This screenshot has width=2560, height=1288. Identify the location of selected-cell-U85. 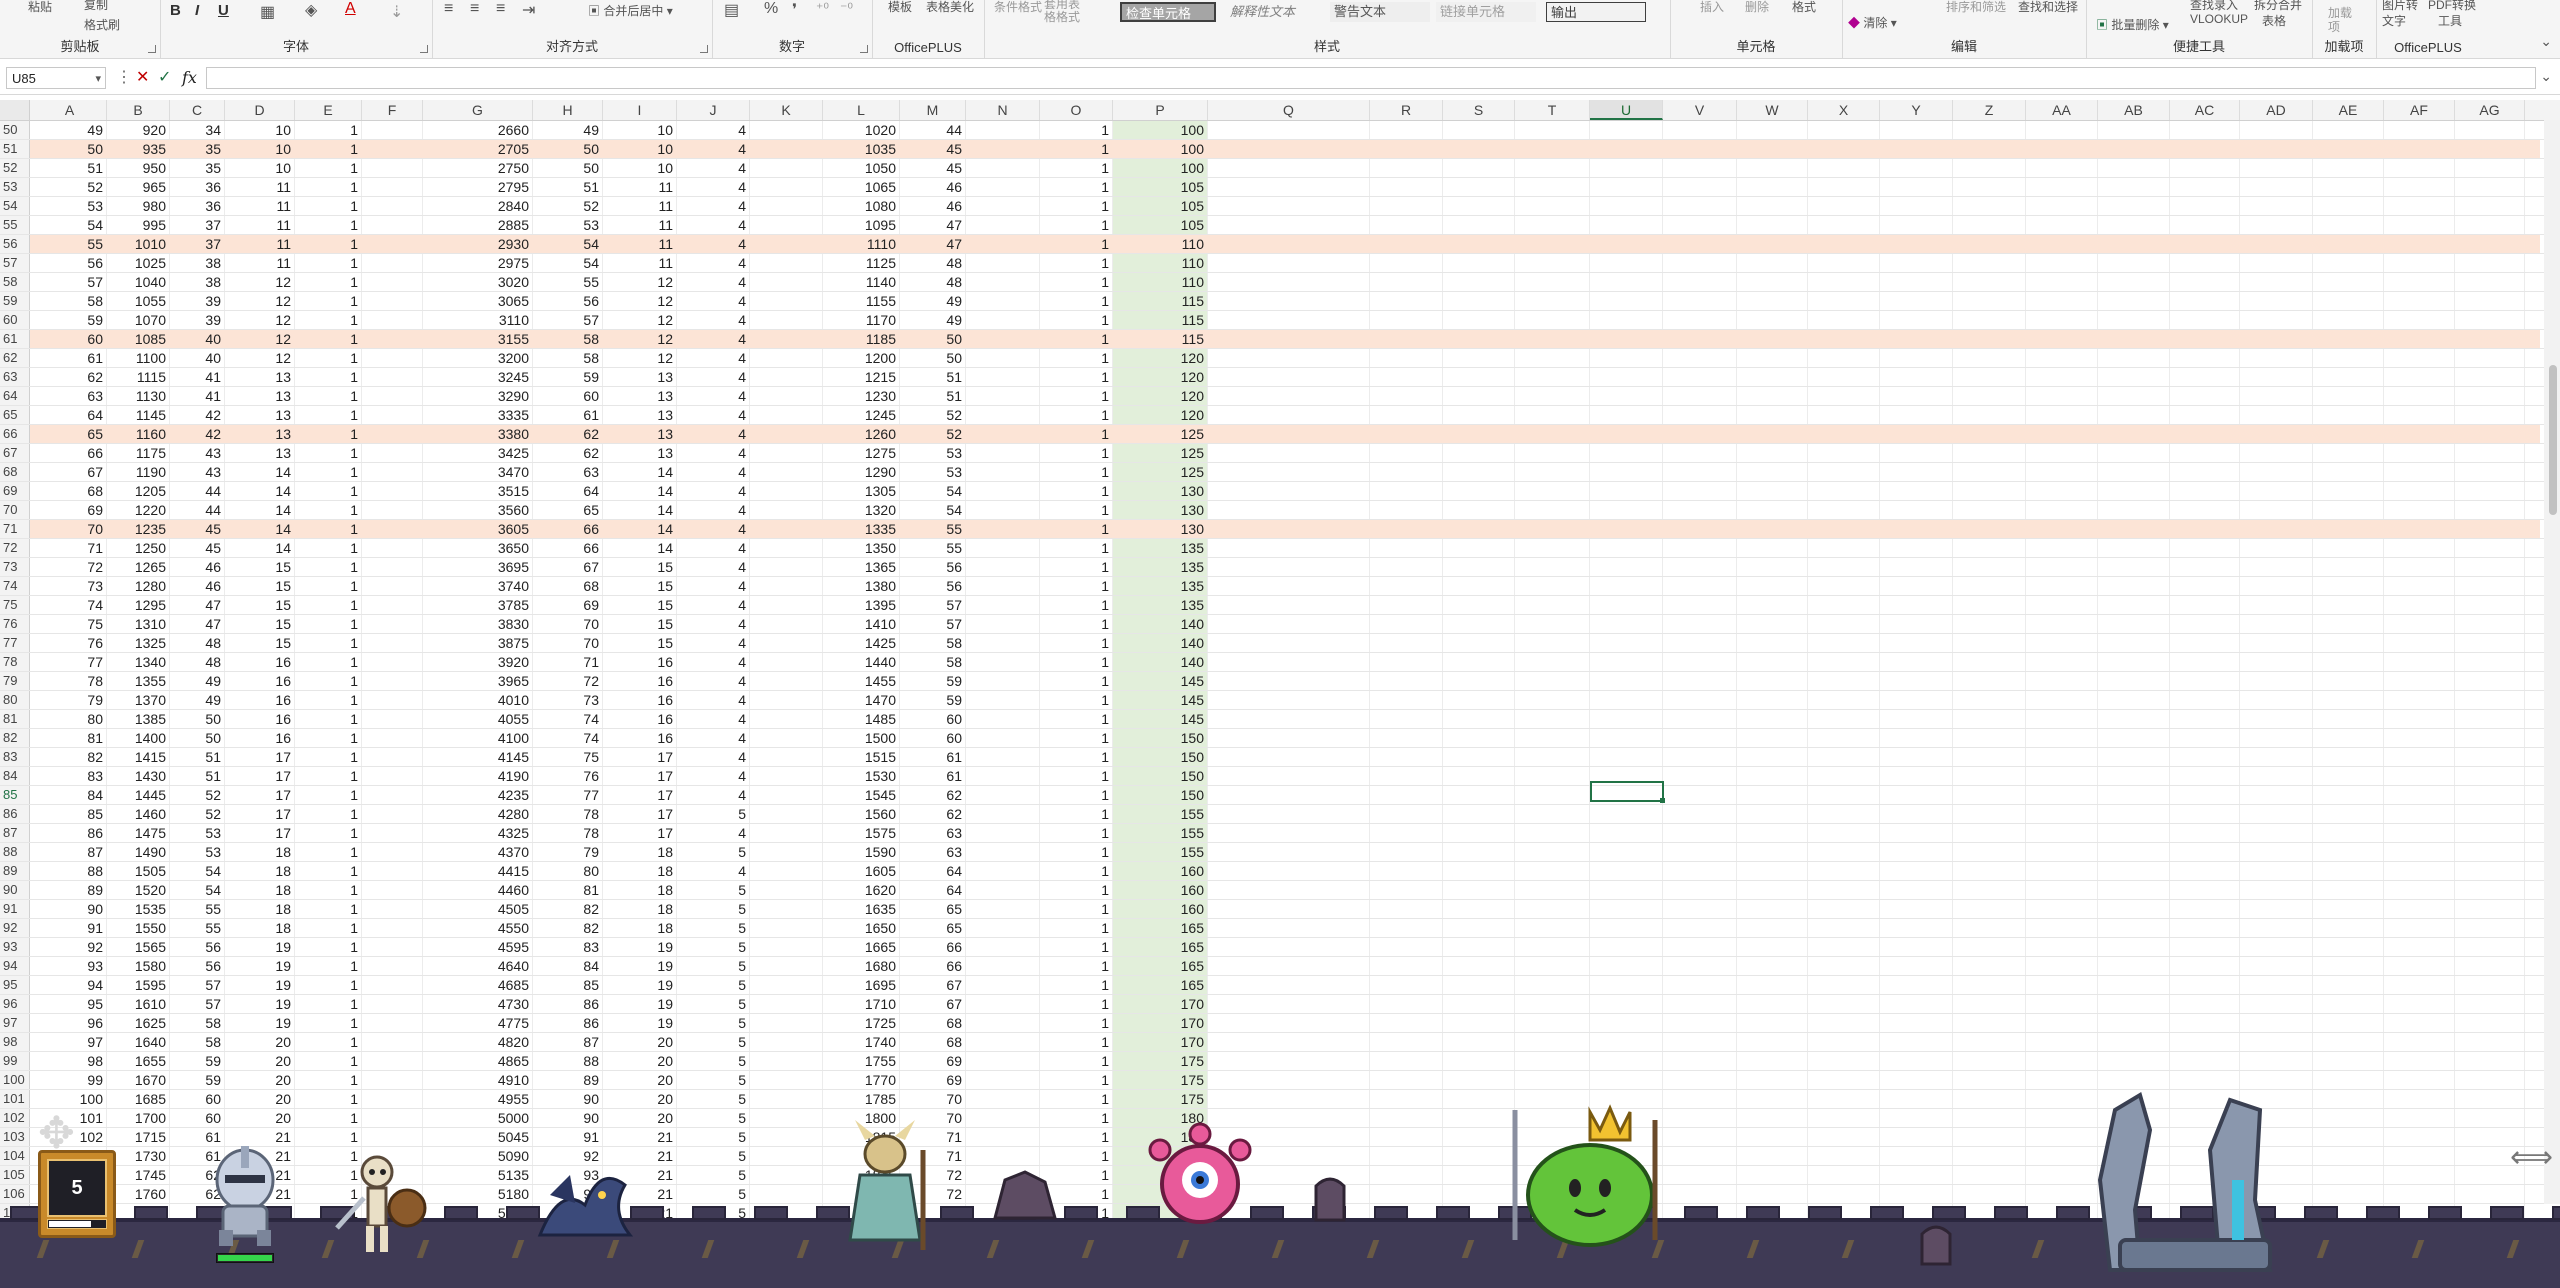
(1627, 792).